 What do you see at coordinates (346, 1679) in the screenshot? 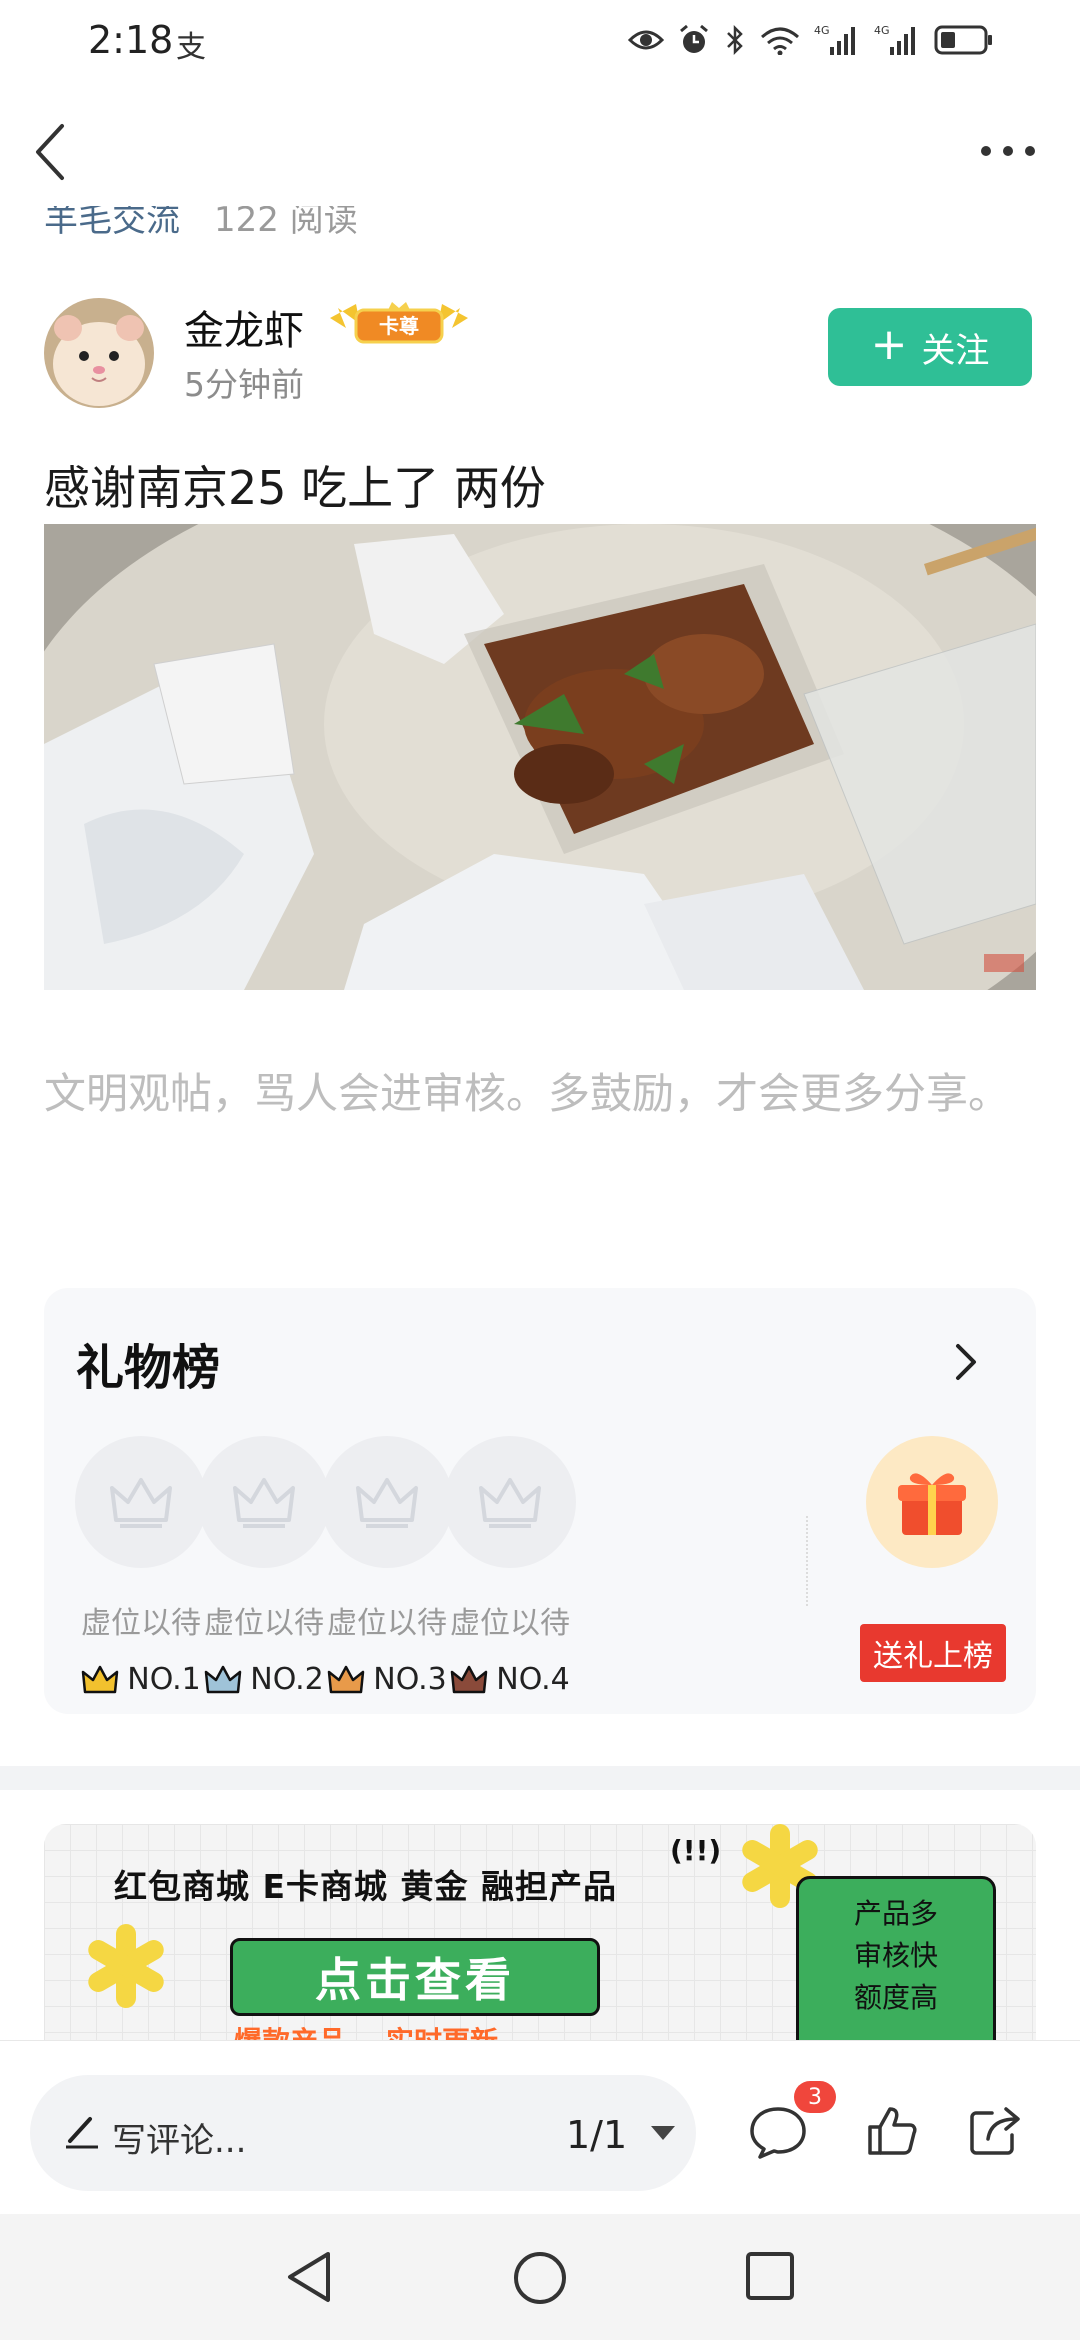
I see `bronze-crown-icon` at bounding box center [346, 1679].